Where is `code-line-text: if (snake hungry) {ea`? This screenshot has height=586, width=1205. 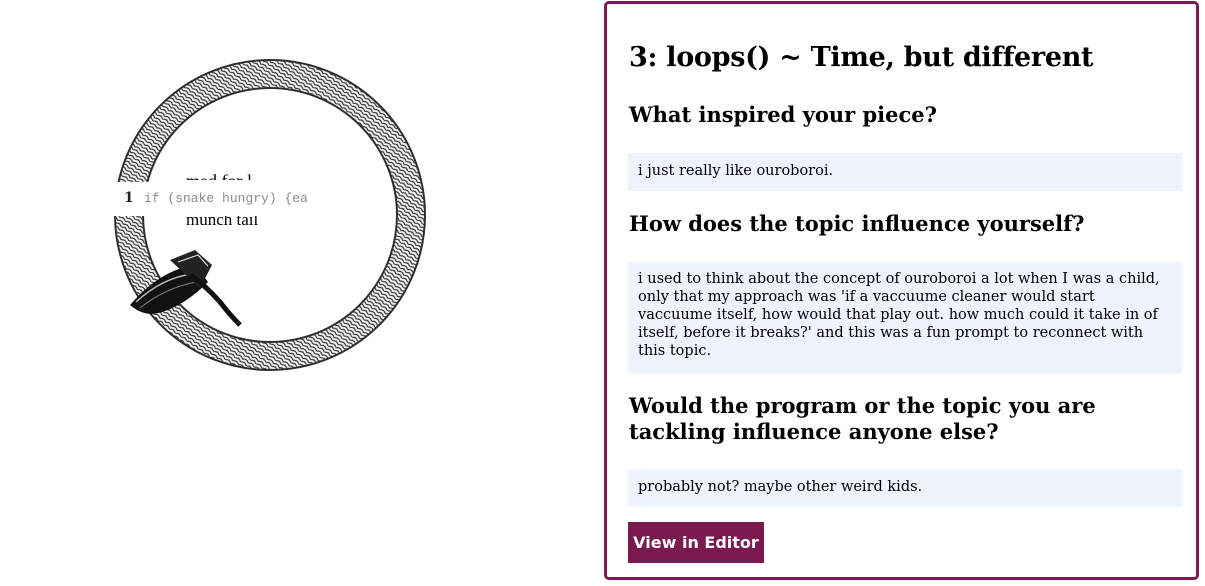
code-line-text: if (snake hungry) {ea is located at coordinates (226, 198).